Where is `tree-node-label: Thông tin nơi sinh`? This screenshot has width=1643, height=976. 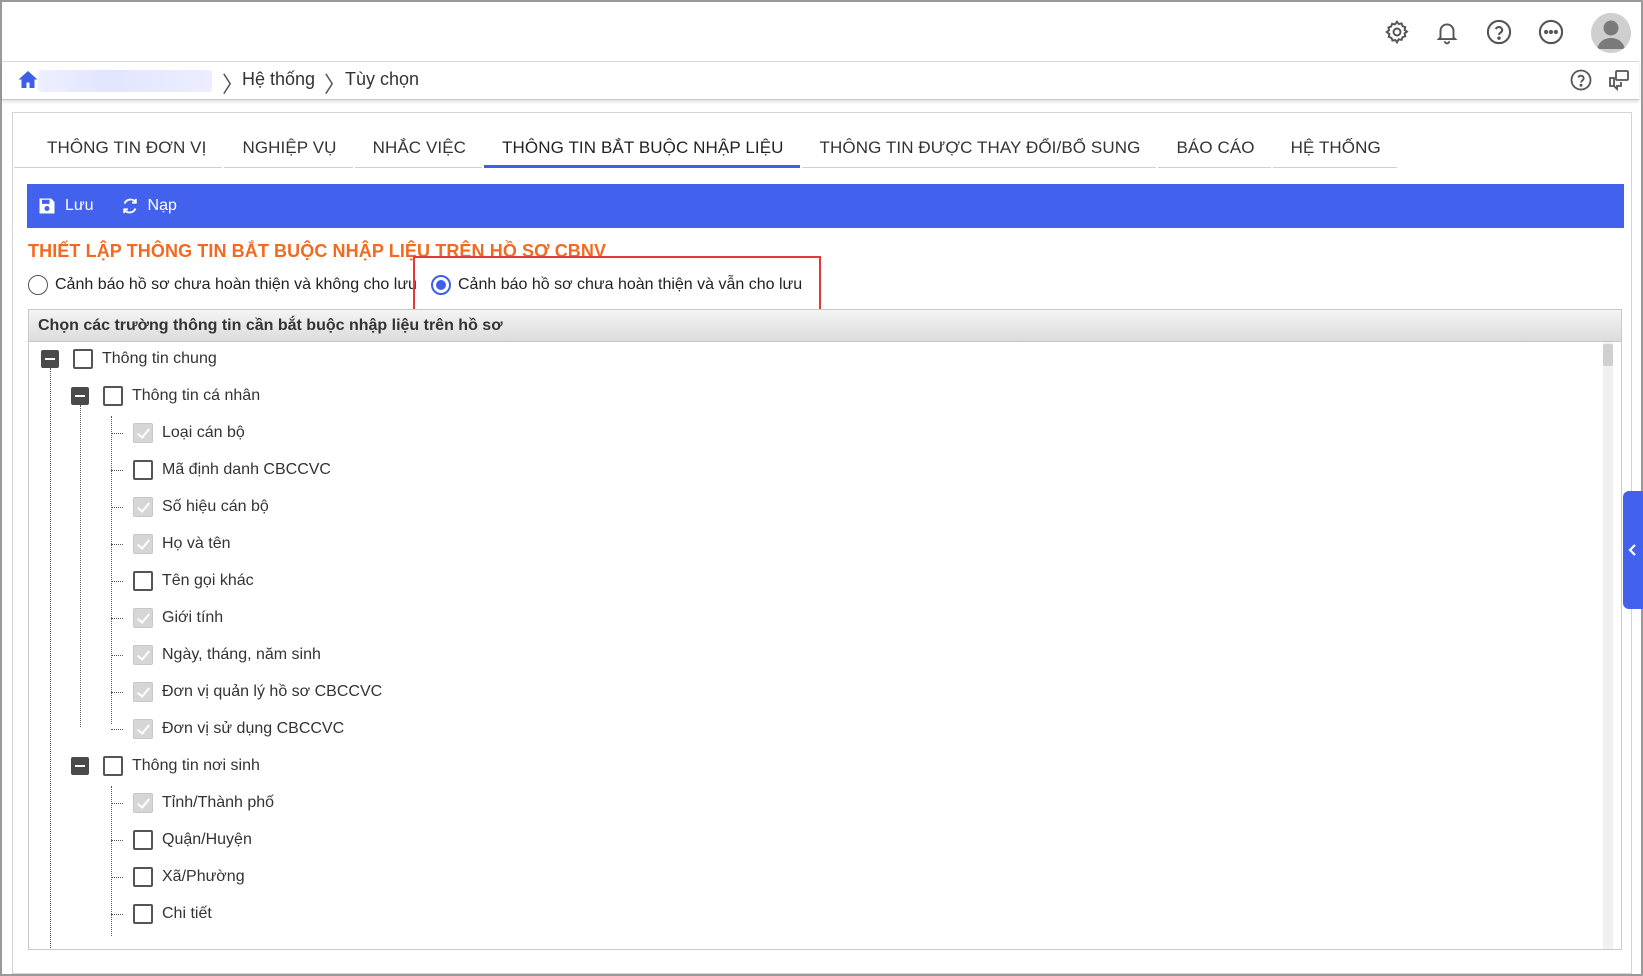 tree-node-label: Thông tin nơi sinh is located at coordinates (196, 765).